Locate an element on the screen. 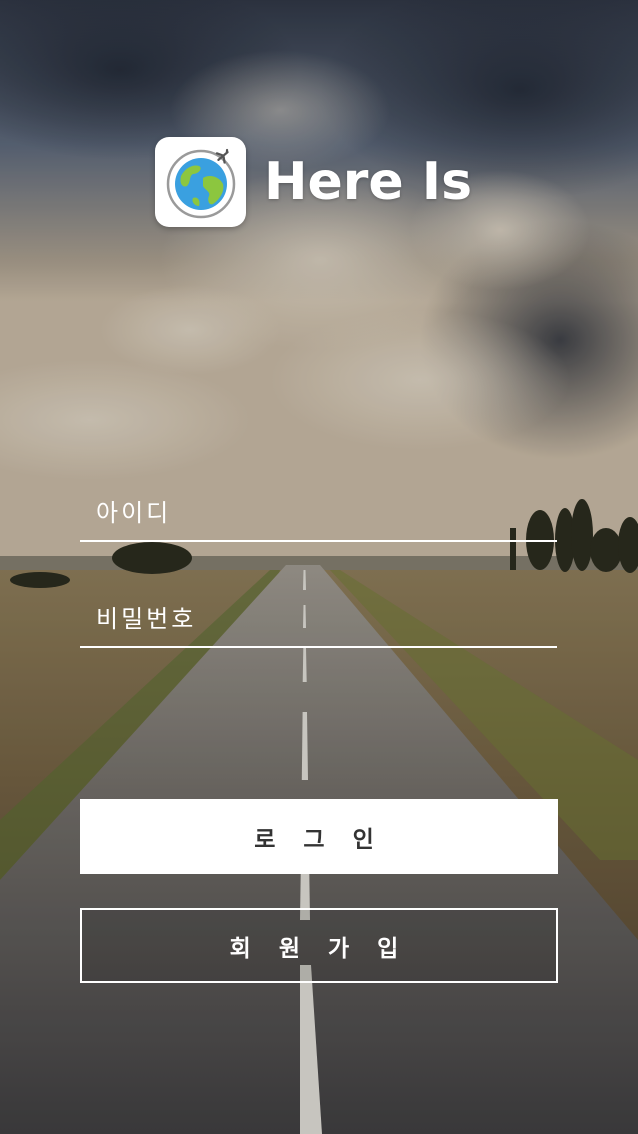 The width and height of the screenshot is (638, 1134). id-field is located at coordinates (318, 514).